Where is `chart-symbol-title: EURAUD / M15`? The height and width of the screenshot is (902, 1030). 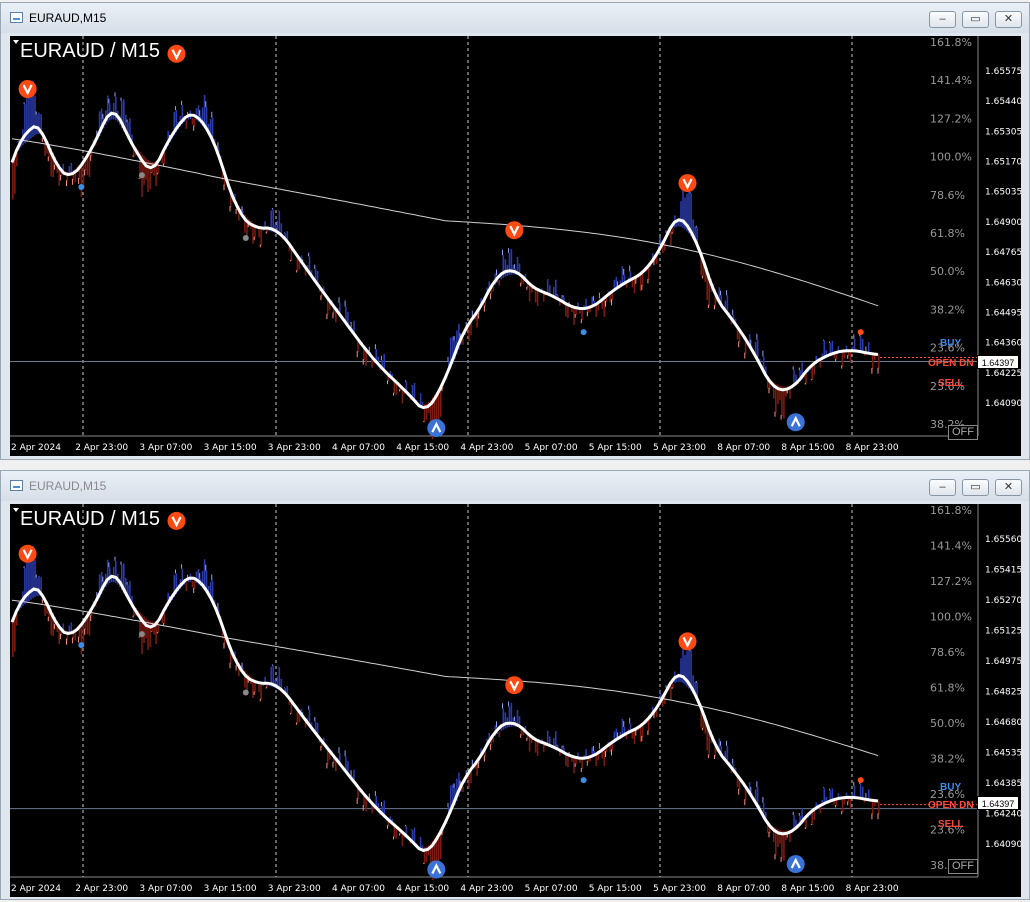 chart-symbol-title: EURAUD / M15 is located at coordinates (90, 51).